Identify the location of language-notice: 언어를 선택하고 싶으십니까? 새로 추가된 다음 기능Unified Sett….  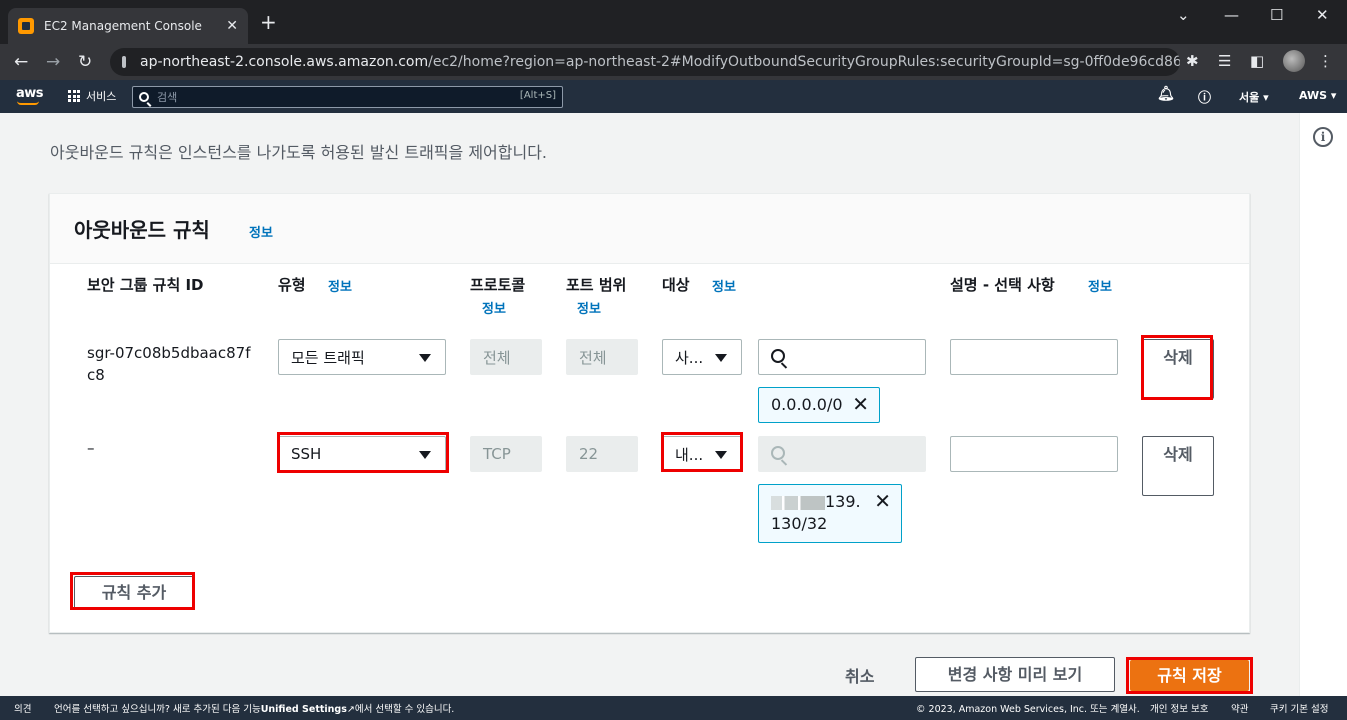
(254, 709).